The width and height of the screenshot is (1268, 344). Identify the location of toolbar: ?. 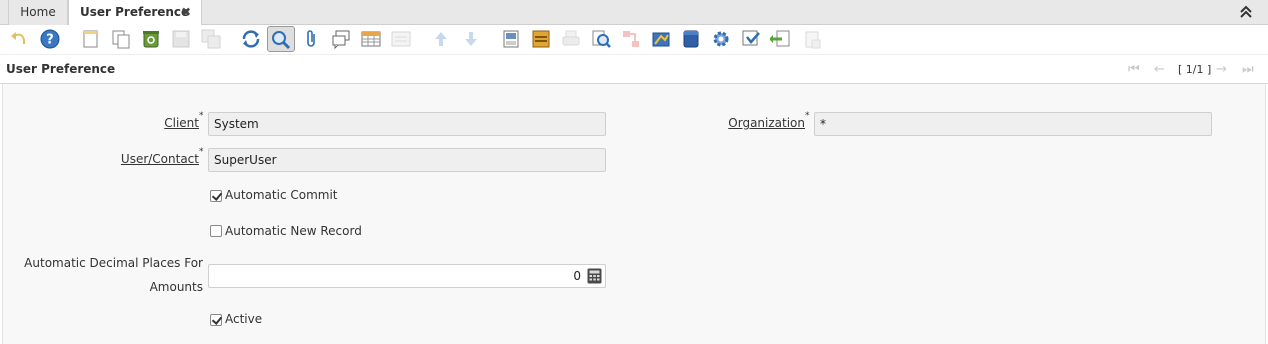
(634, 40).